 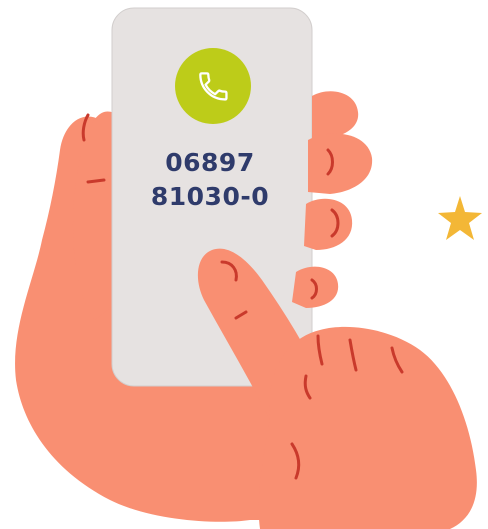 What do you see at coordinates (96, 181) in the screenshot?
I see `left-thumb-crease` at bounding box center [96, 181].